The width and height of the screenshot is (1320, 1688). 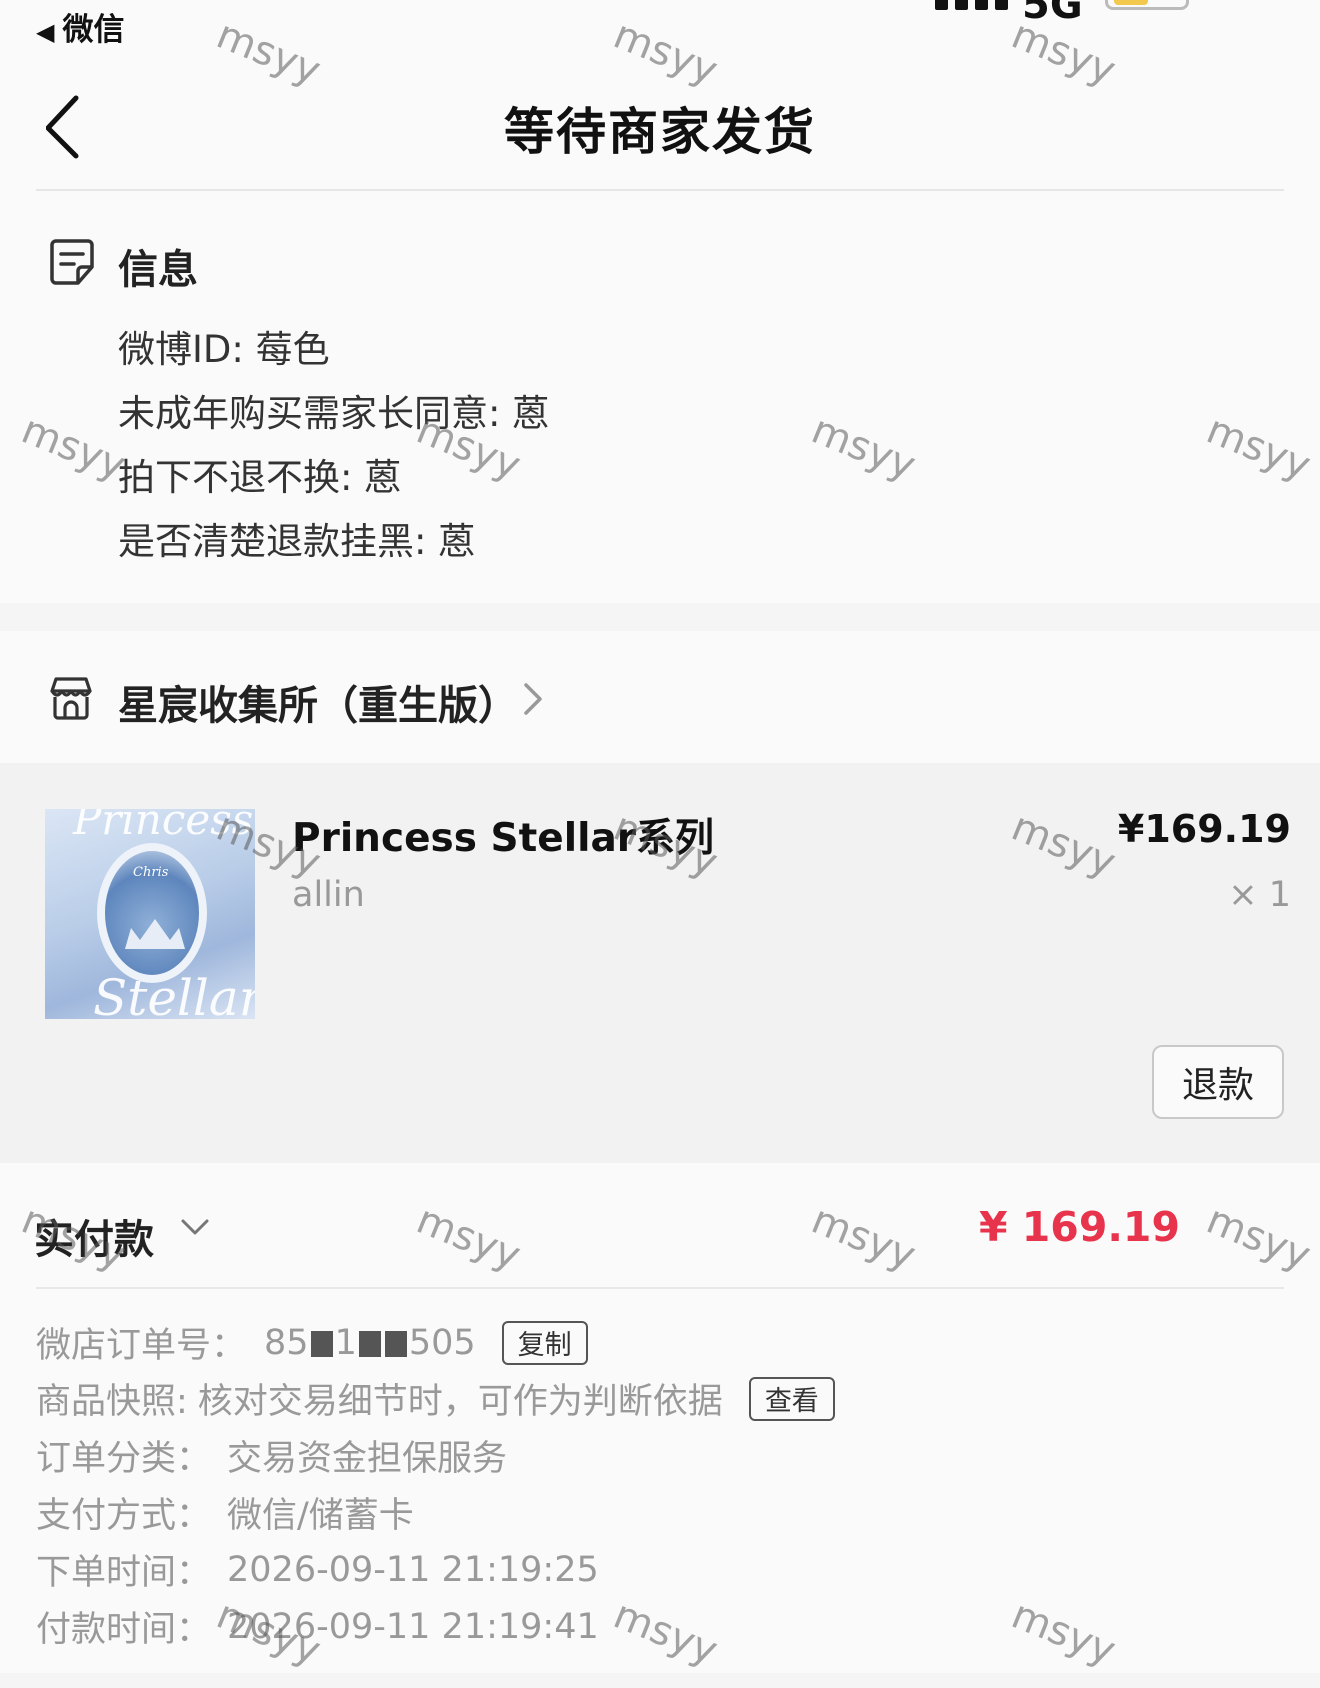 What do you see at coordinates (1052, 14) in the screenshot?
I see `network-type: 5G` at bounding box center [1052, 14].